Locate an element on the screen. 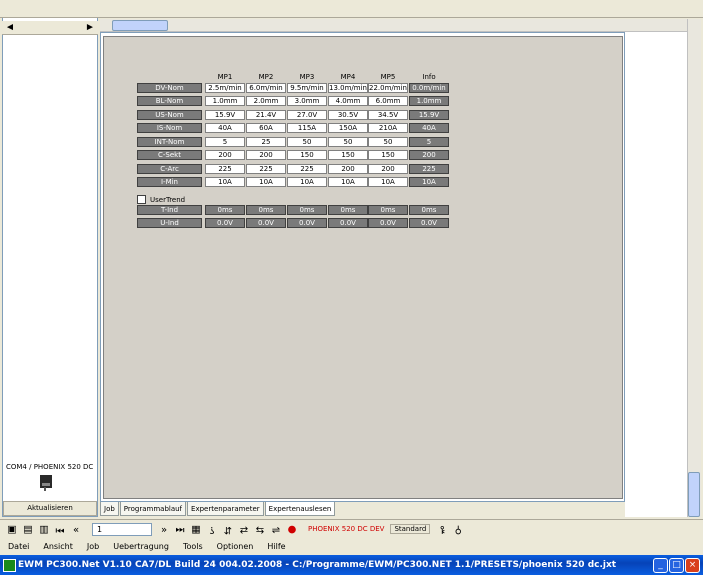 The height and width of the screenshot is (575, 703). row-label: INT-Nom is located at coordinates (169, 142).